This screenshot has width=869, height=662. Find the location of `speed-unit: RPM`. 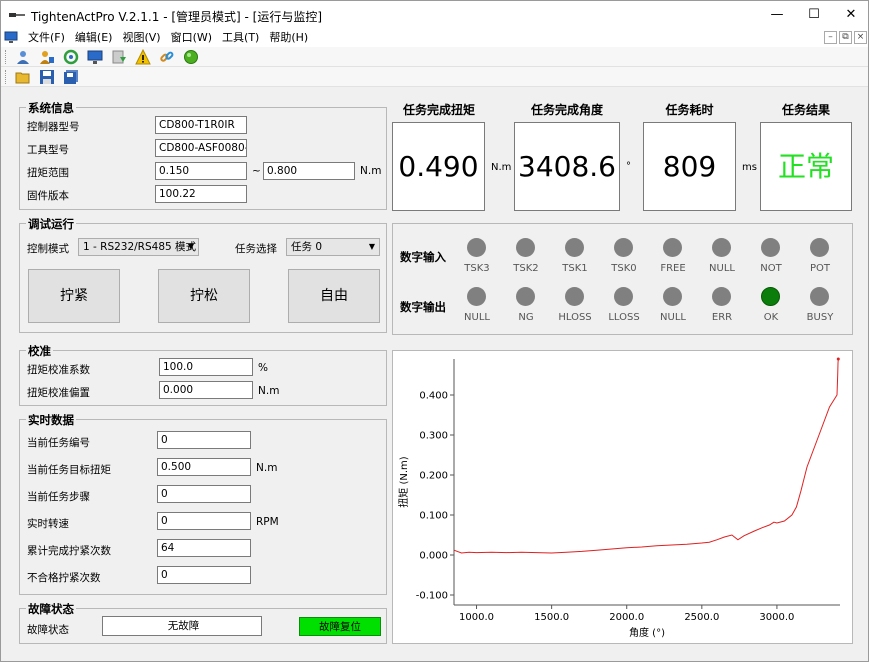

speed-unit: RPM is located at coordinates (267, 522).